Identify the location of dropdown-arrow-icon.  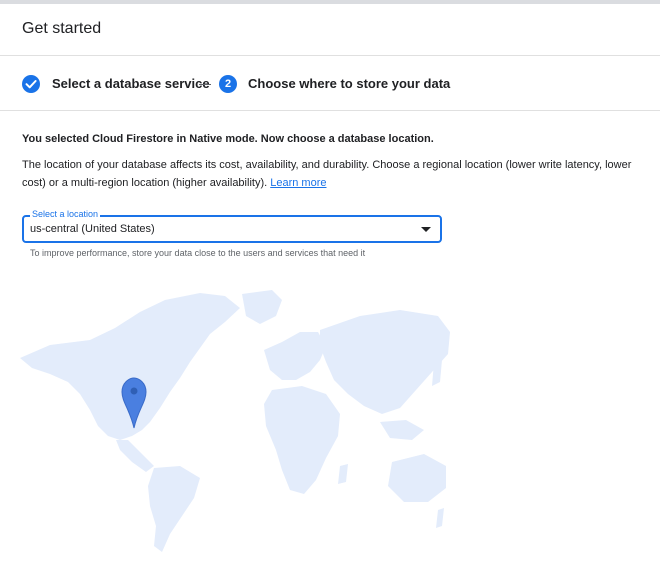
(426, 229).